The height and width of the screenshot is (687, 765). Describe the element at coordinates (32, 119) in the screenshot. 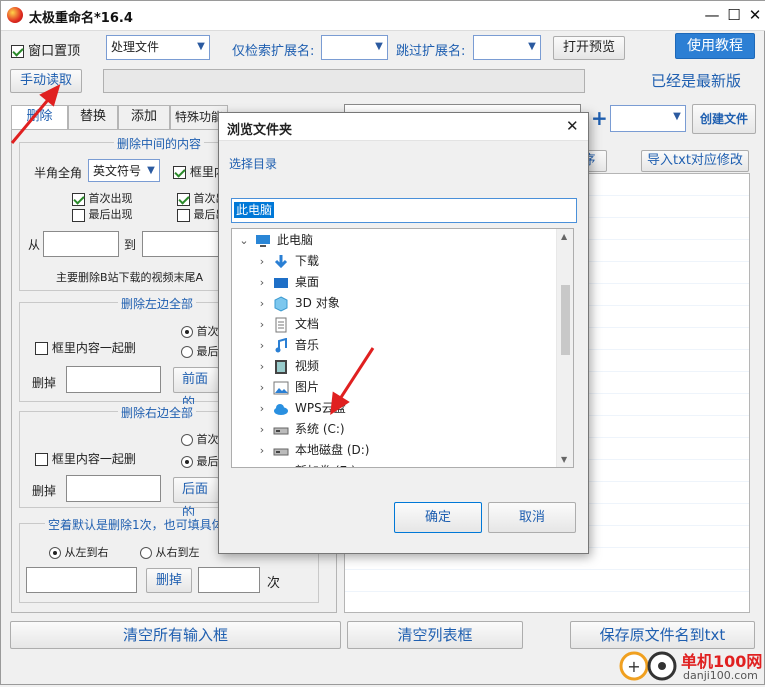

I see `red-arrow-manual-read` at that location.